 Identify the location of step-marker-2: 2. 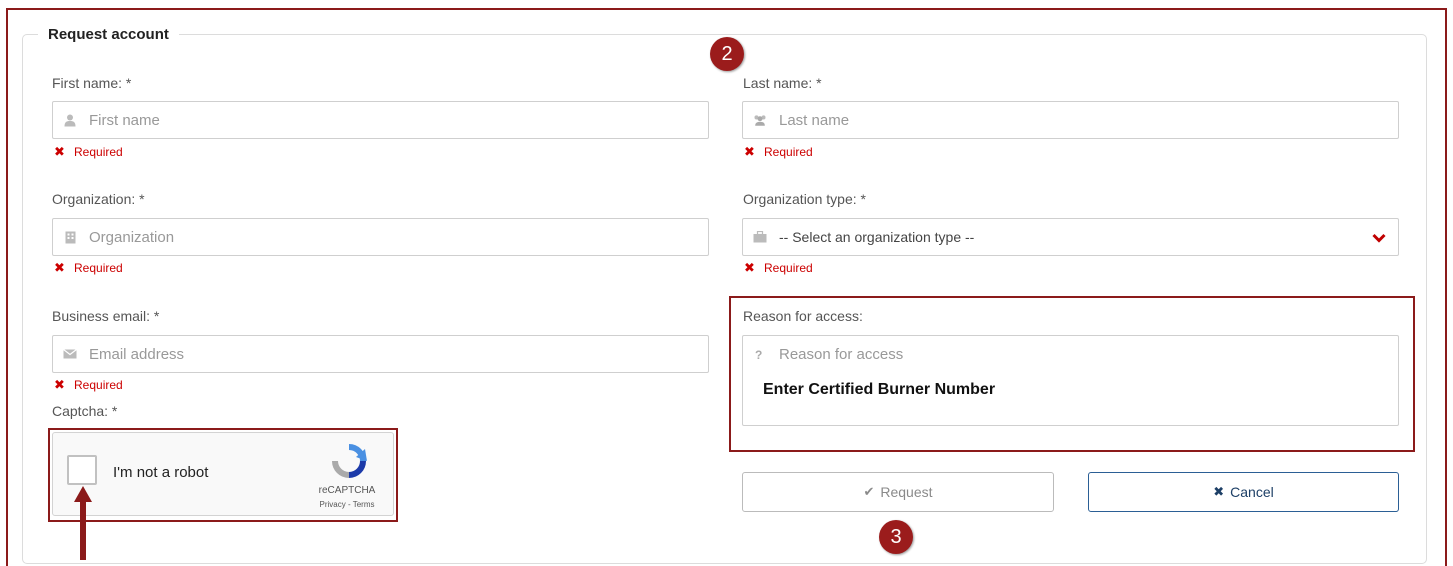
(727, 54).